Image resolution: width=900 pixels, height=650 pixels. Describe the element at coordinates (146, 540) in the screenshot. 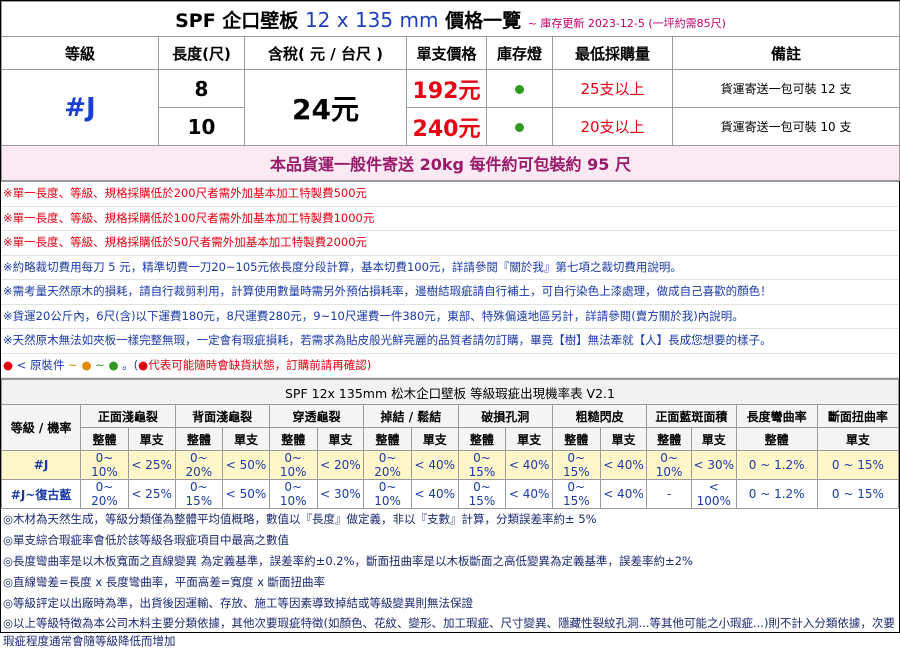

I see `footnote: ◎單支綜合瑕疵率會低於該等級各瑕疵項目中最高之數值` at that location.